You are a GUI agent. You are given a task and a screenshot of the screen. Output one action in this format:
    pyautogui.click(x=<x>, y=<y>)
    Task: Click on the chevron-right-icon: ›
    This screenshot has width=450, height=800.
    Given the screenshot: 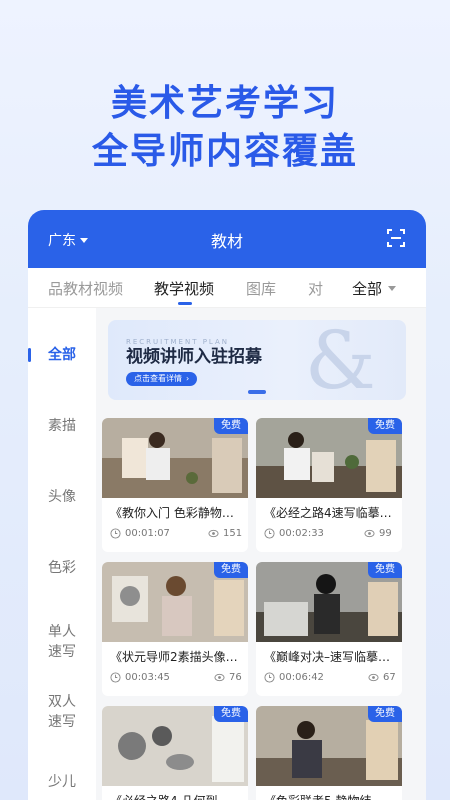 What is the action you would take?
    pyautogui.click(x=188, y=378)
    